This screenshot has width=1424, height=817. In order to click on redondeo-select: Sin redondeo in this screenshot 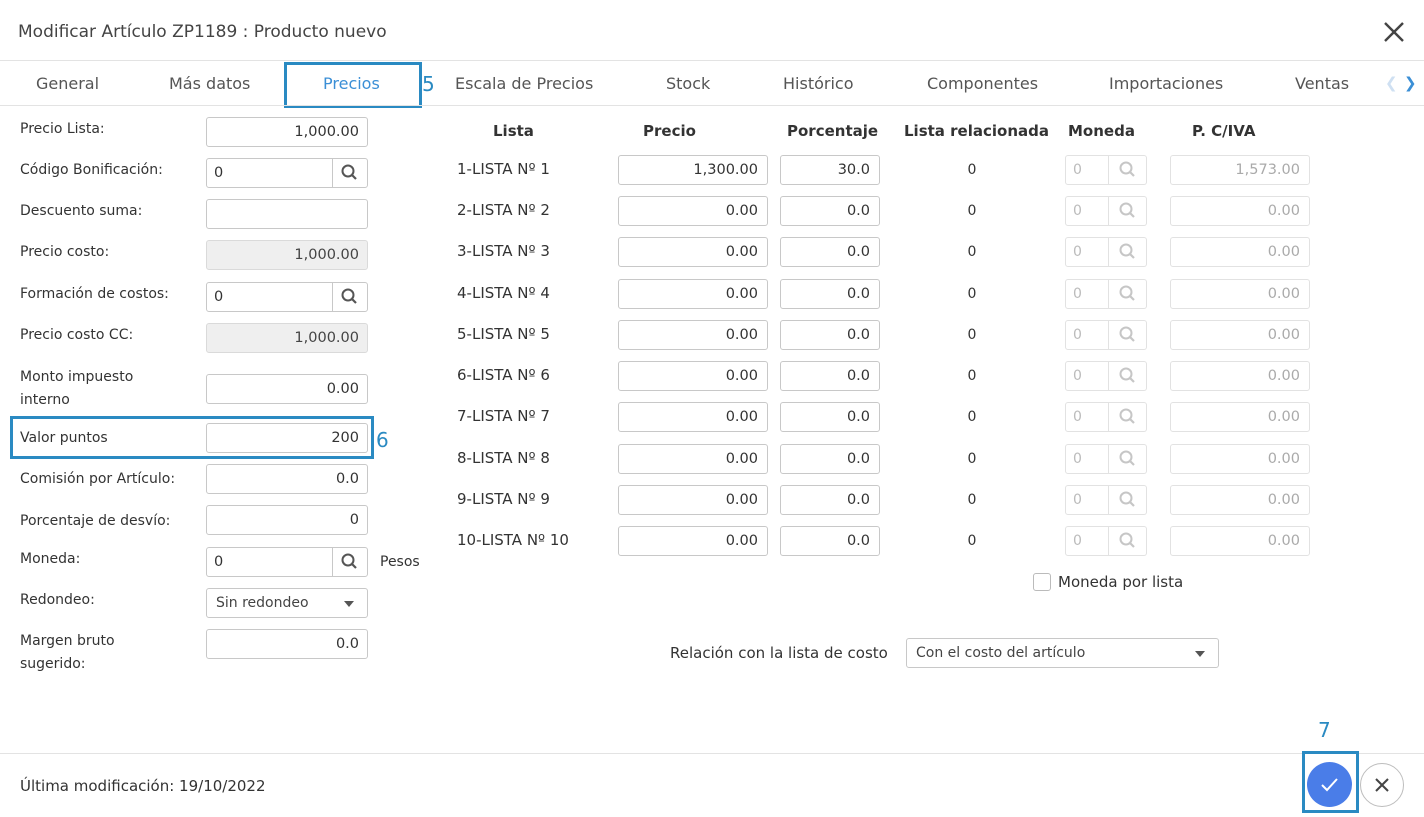, I will do `click(287, 603)`.